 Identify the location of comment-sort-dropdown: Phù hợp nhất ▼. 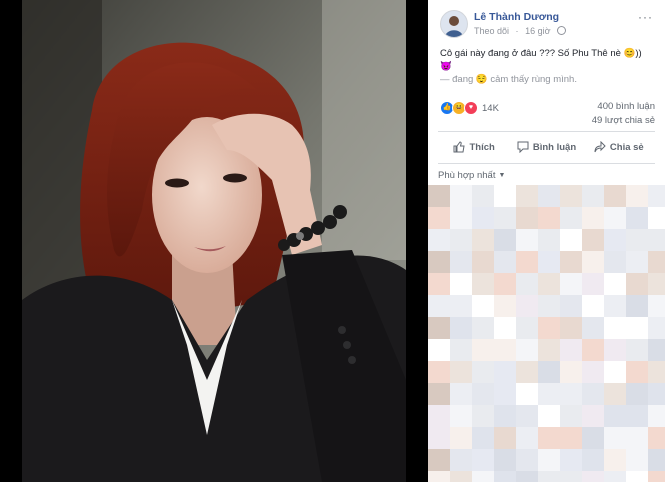
(471, 175).